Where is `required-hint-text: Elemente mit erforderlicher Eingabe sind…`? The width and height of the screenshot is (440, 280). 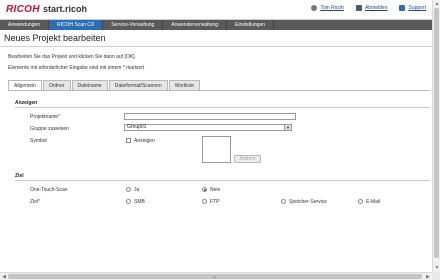
required-hint-text: Elemente mit erforderlicher Eingabe sind… is located at coordinates (76, 68).